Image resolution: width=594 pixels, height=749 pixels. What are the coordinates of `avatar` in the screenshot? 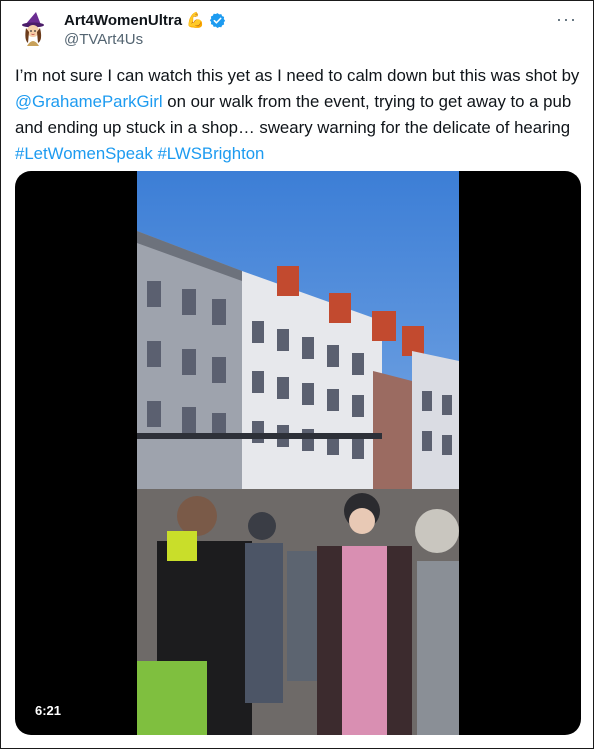 It's located at (34, 29).